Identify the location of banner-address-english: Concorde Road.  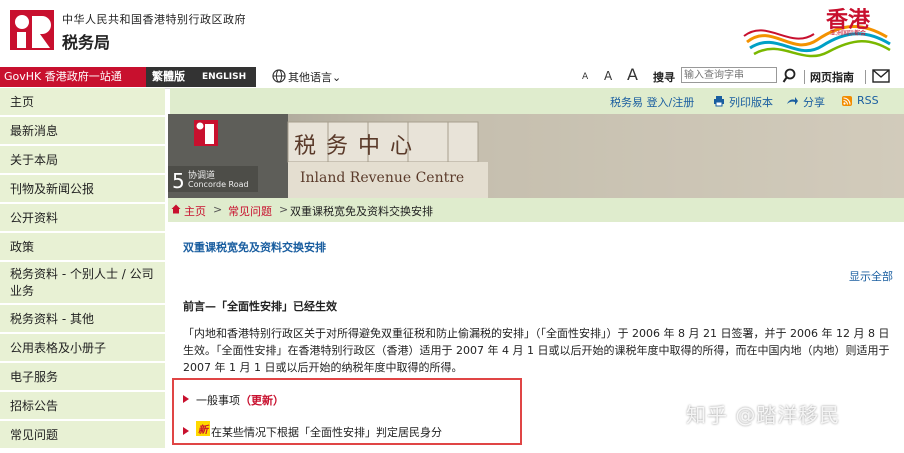
(218, 184).